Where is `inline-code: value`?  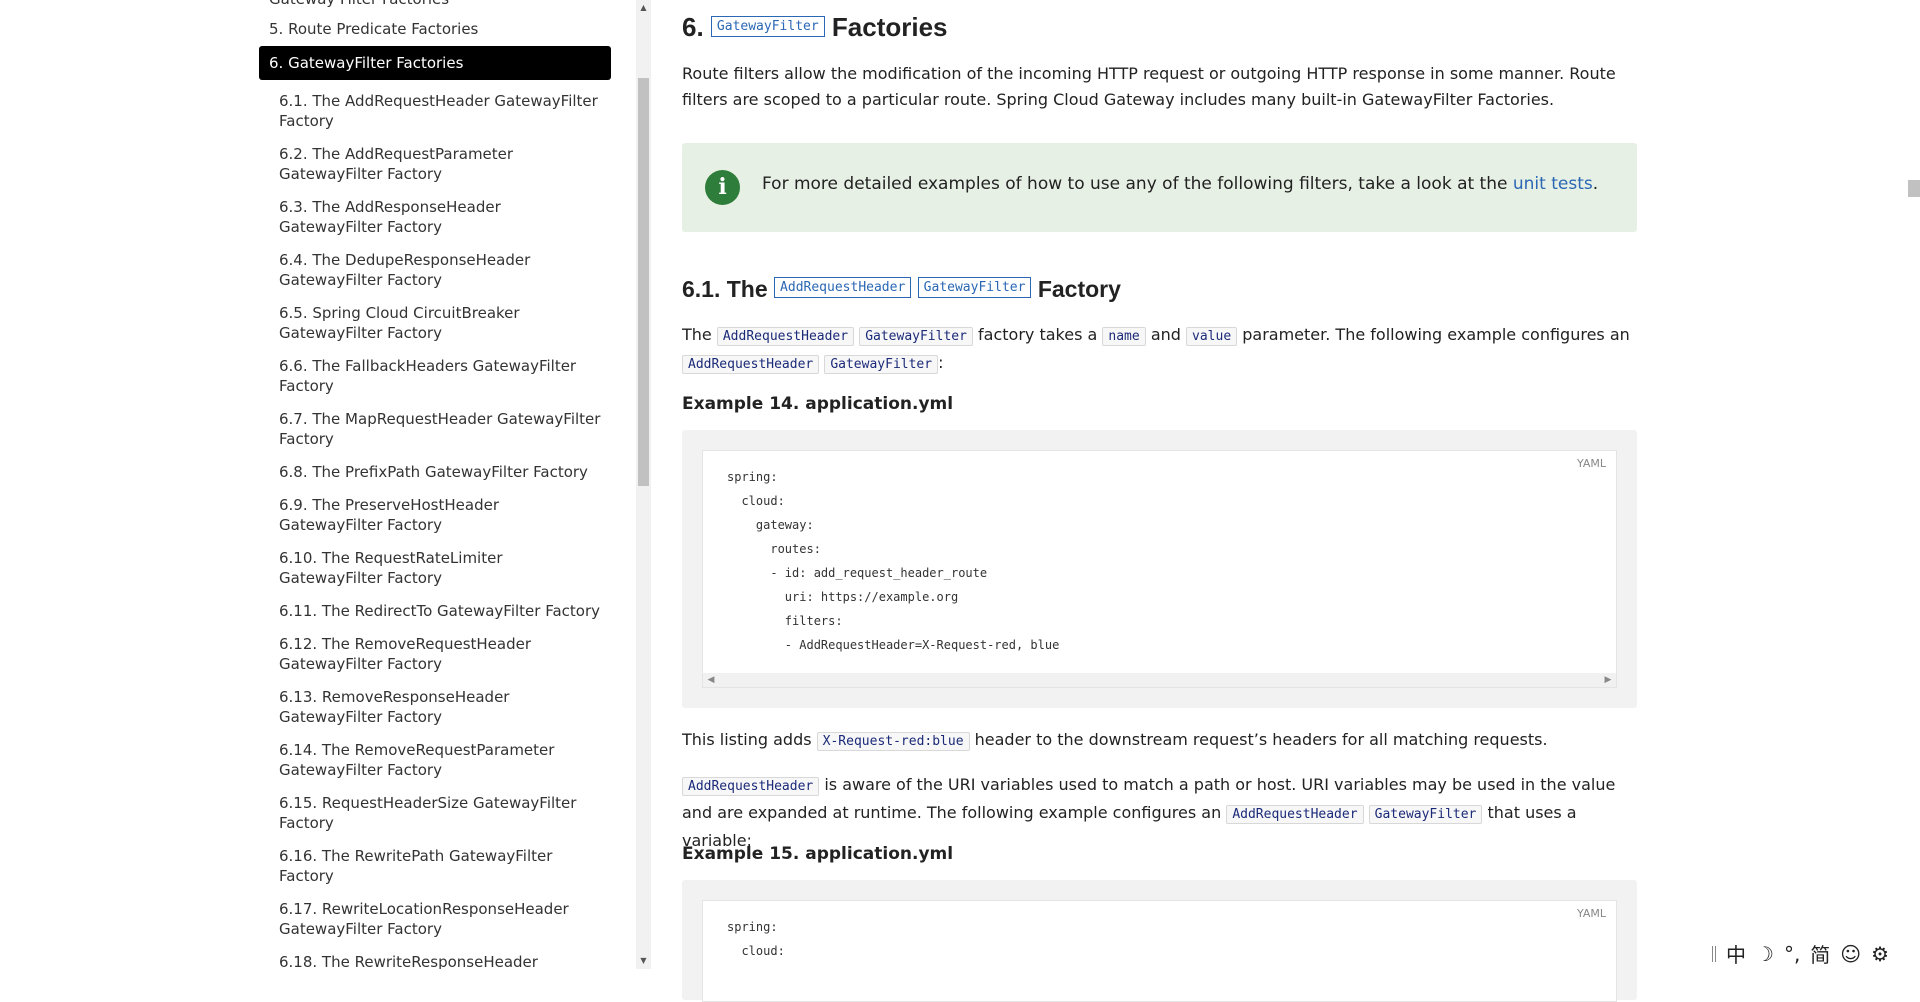 inline-code: value is located at coordinates (1212, 336).